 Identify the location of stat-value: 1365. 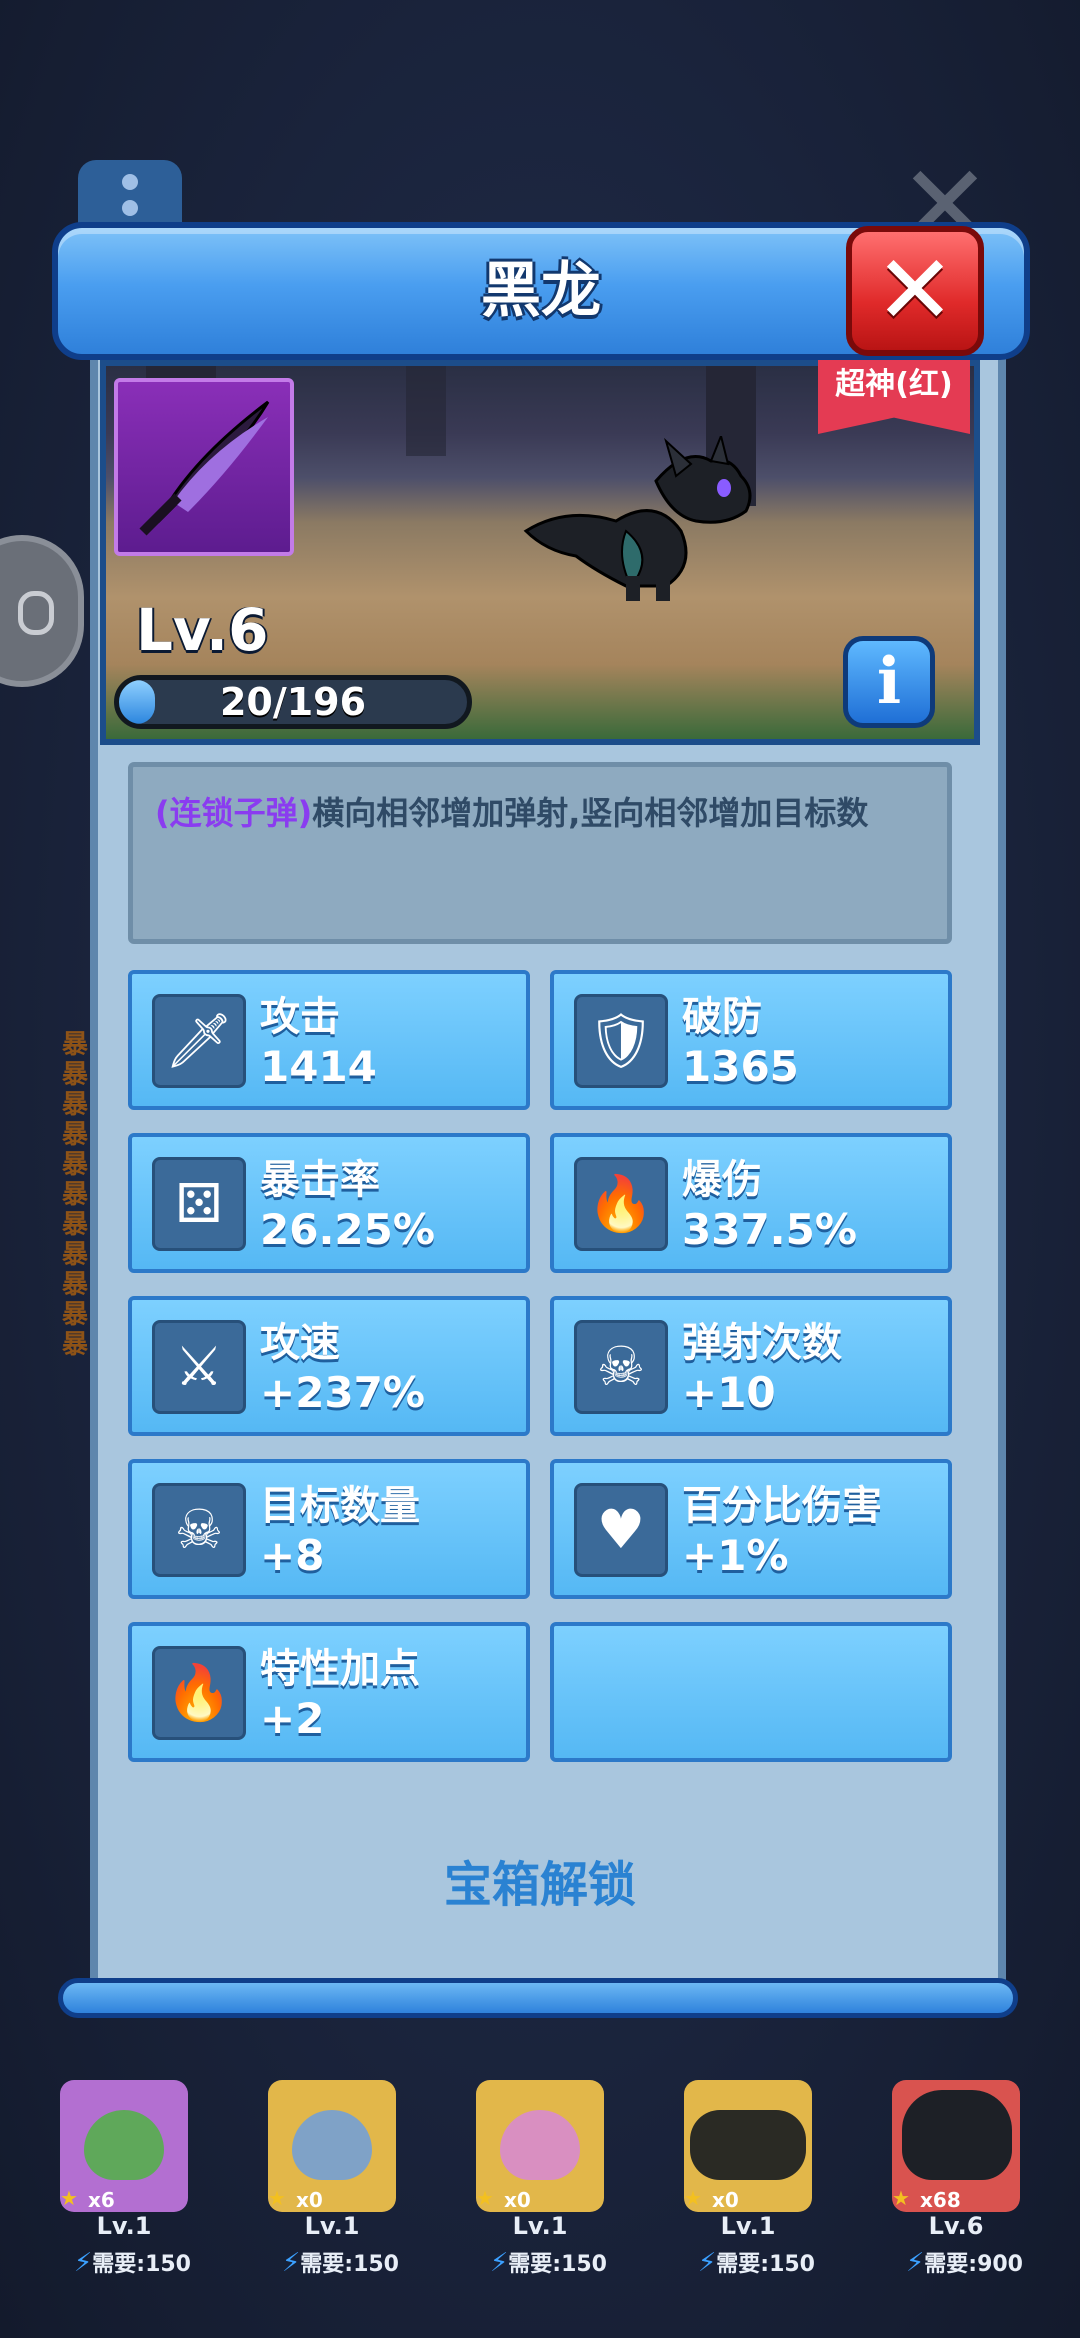
(740, 1066).